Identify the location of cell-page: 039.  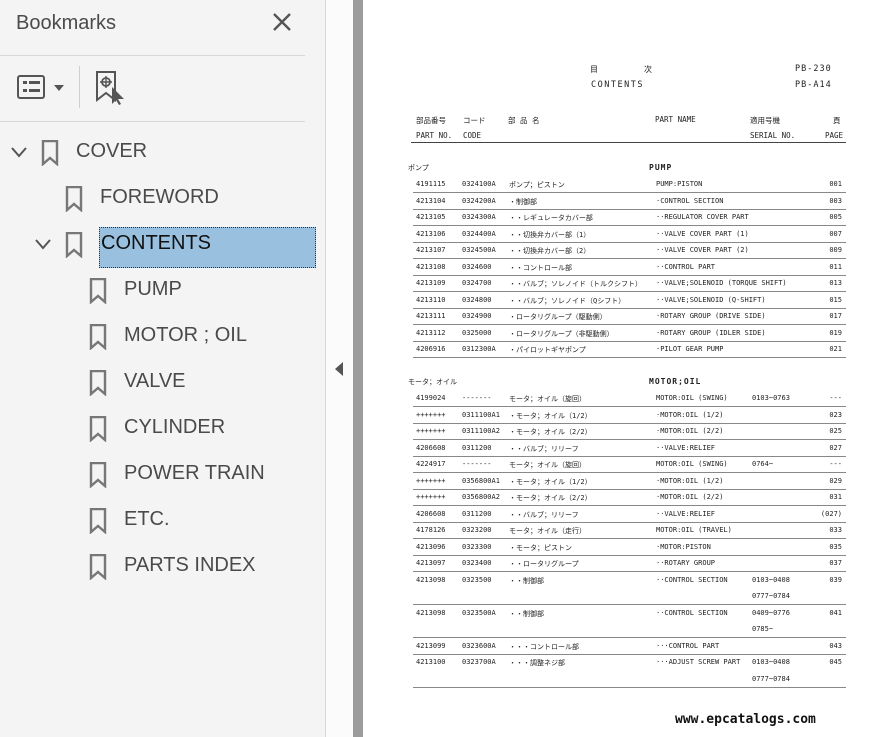
(835, 579).